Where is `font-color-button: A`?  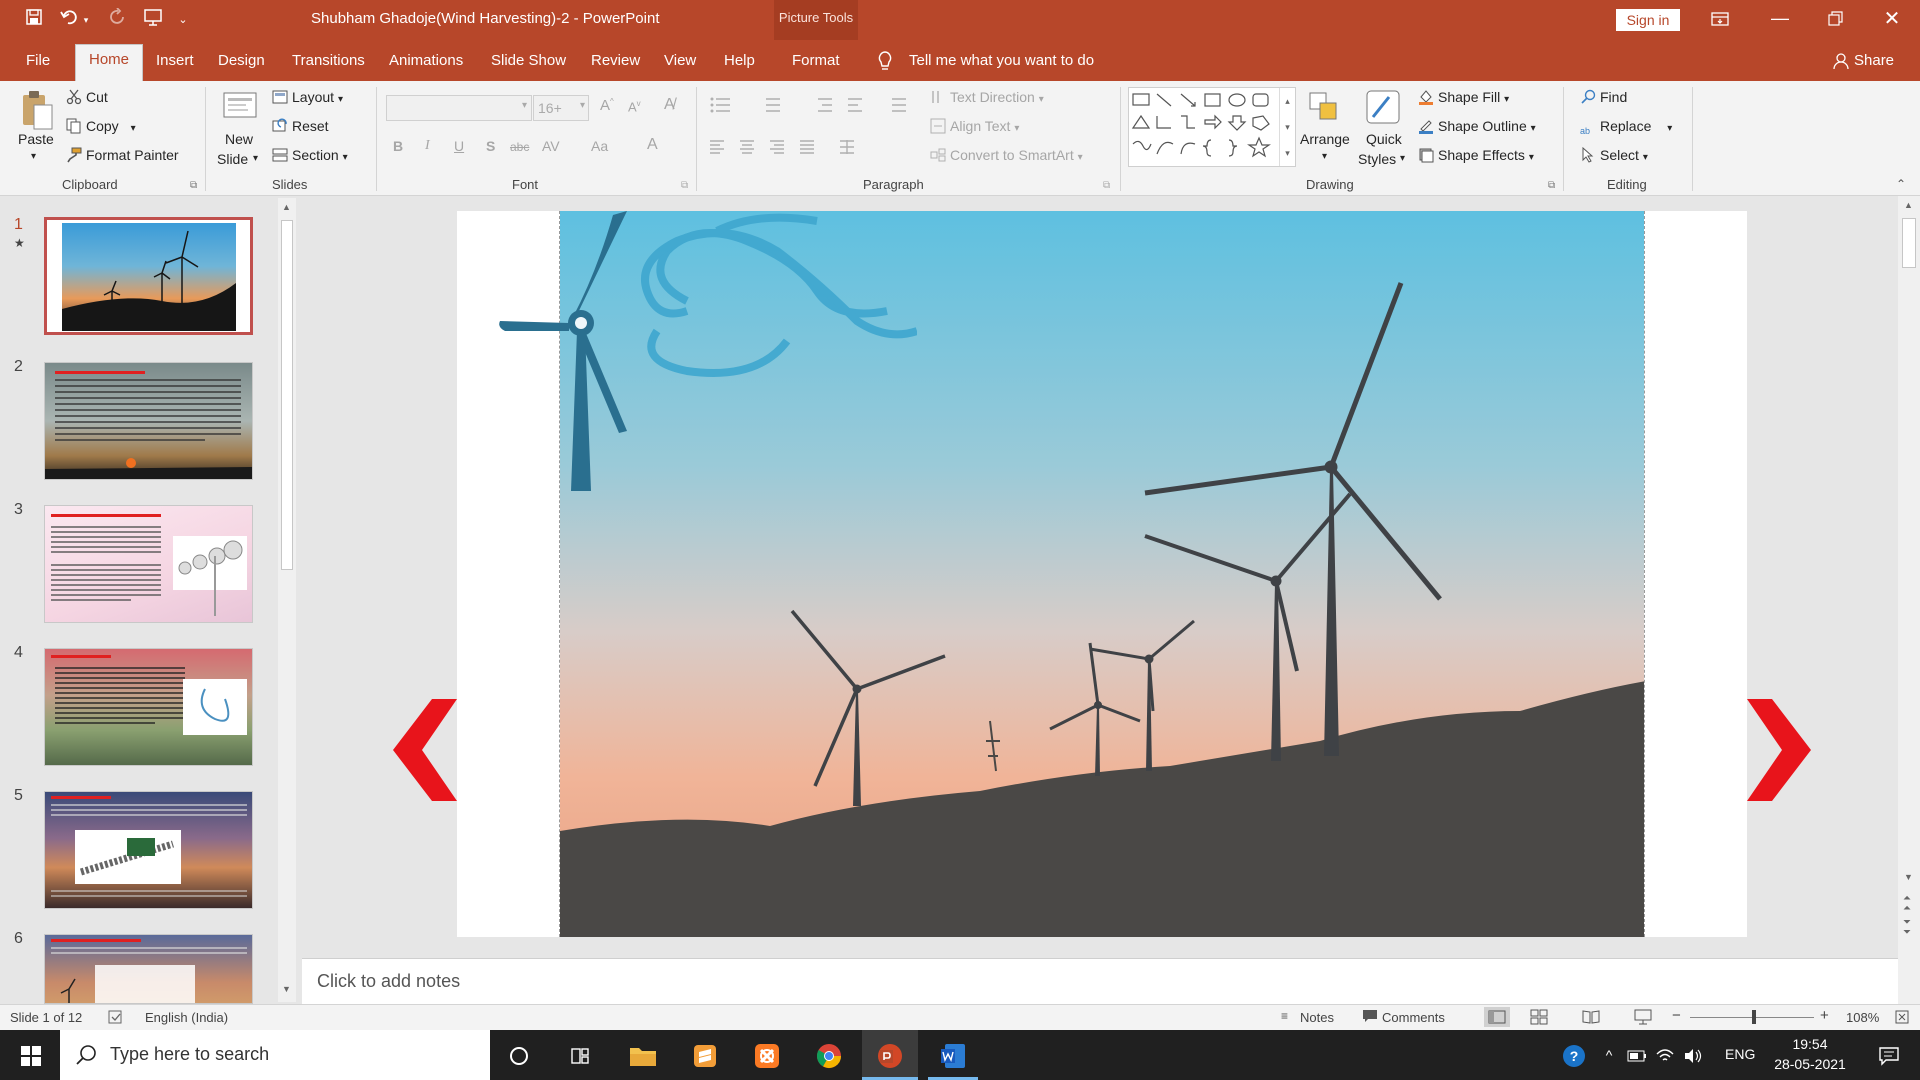
font-color-button: A is located at coordinates (652, 145).